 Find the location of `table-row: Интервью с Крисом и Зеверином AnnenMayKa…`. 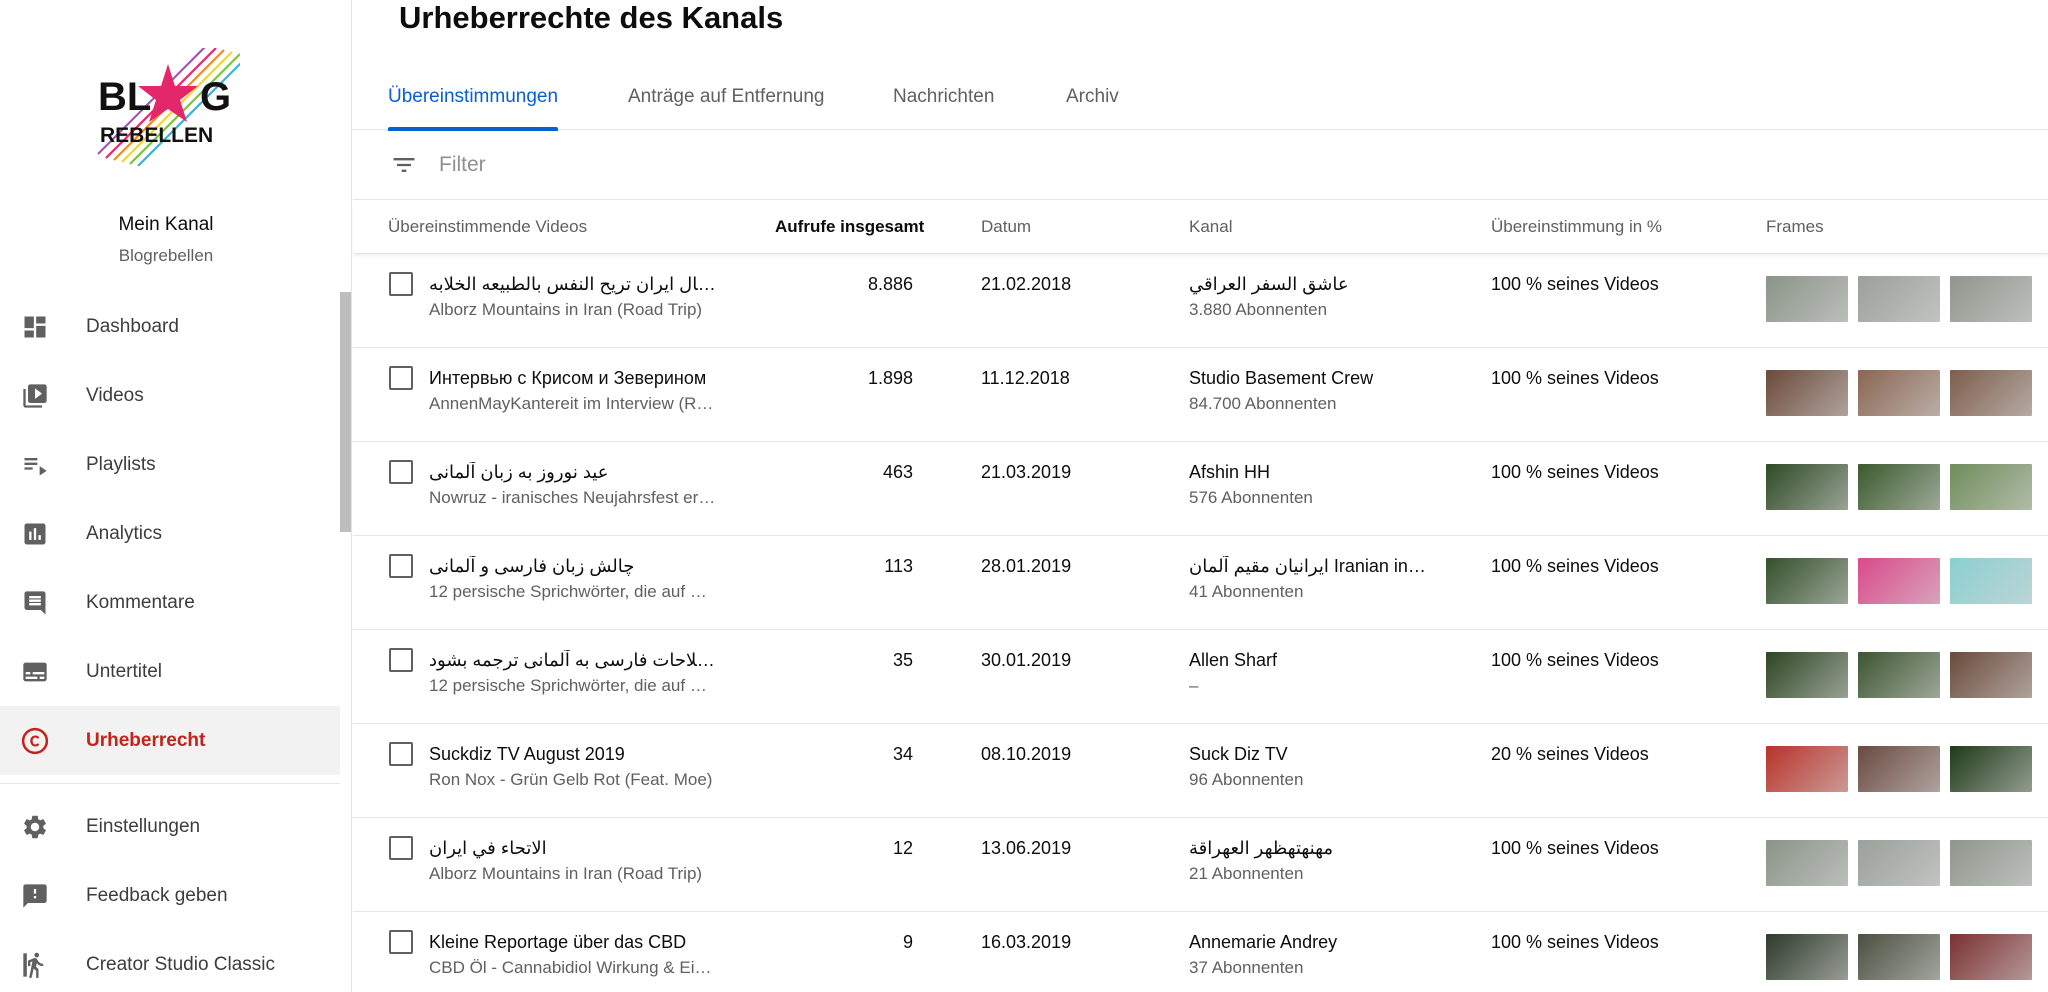

table-row: Интервью с Крисом и Зеверином AnnenMayKa… is located at coordinates (1200, 395).